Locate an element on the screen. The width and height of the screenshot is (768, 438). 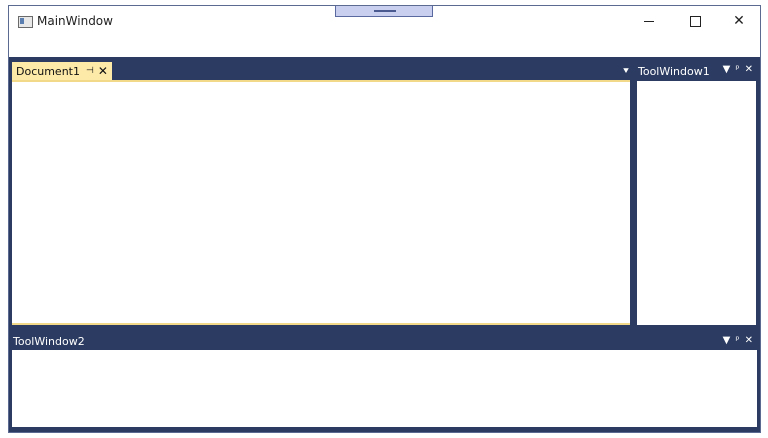
minimize-icon is located at coordinates (649, 21).